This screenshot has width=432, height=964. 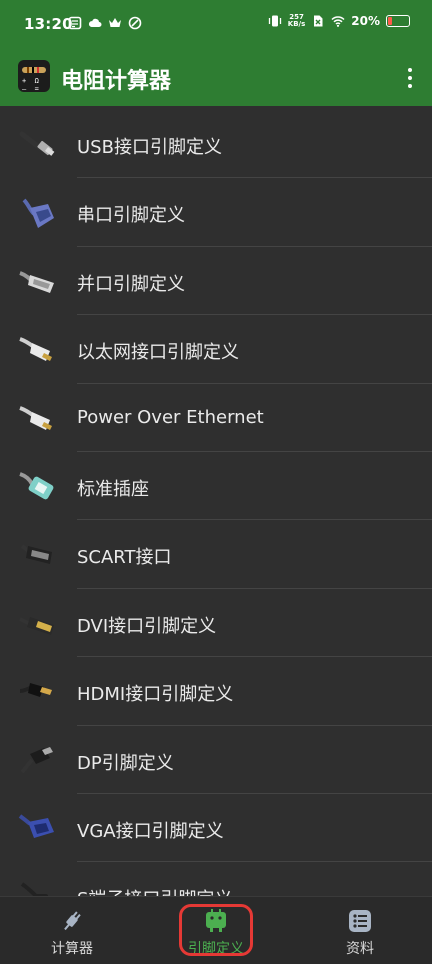 What do you see at coordinates (115, 22) in the screenshot?
I see `crown-icon` at bounding box center [115, 22].